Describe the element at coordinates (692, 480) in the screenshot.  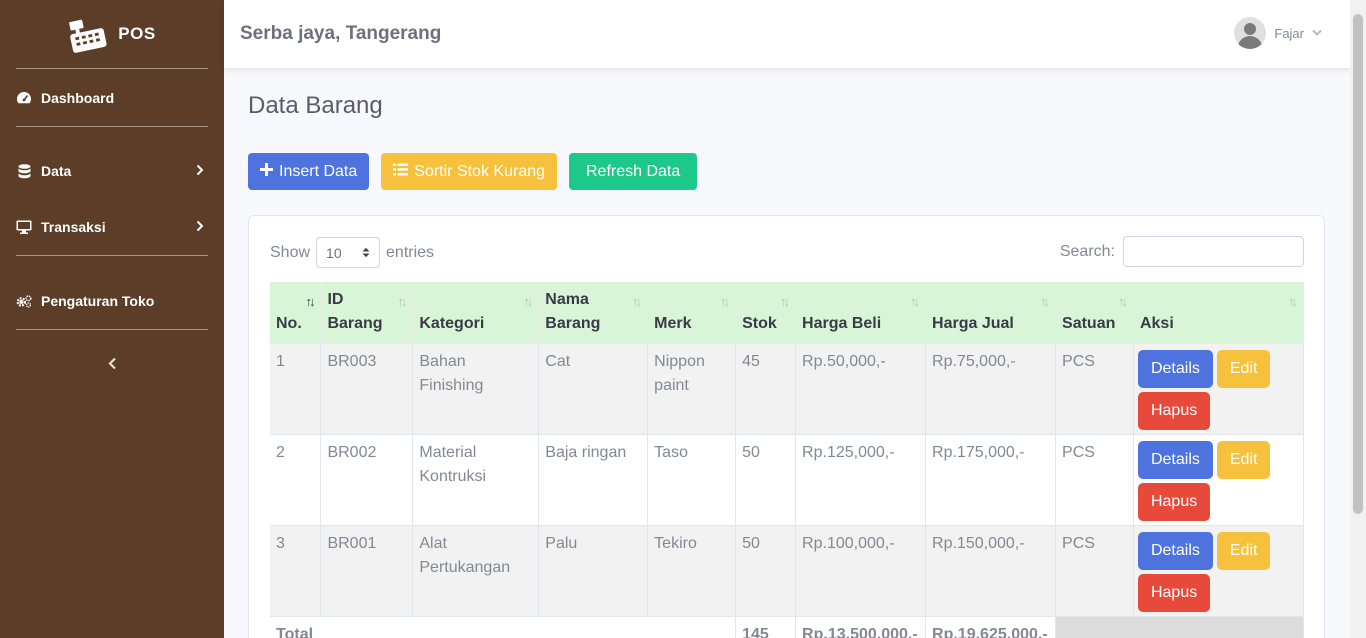
I see `cell-merk: Taso` at that location.